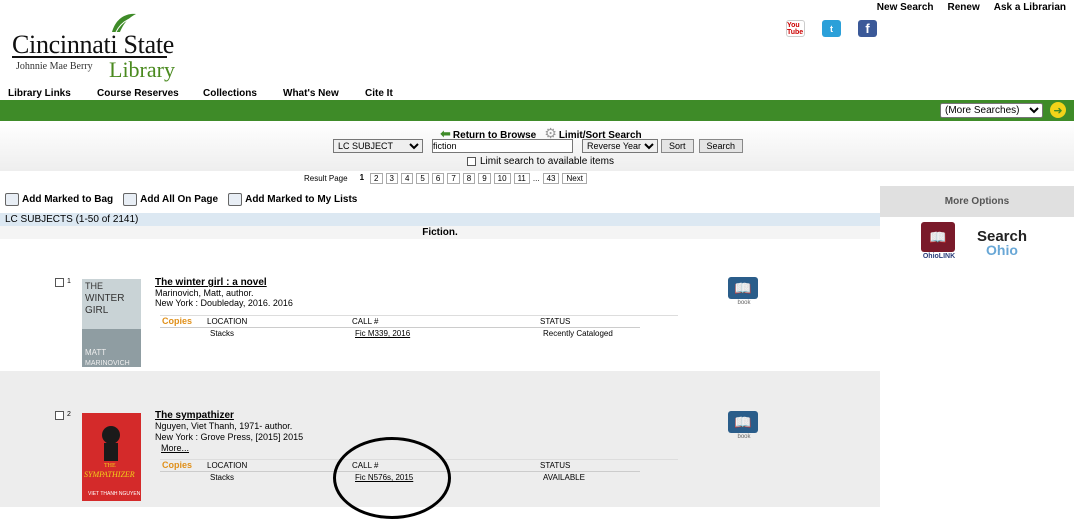  Describe the element at coordinates (224, 303) in the screenshot. I see `record-publication: New York : Doubleday, 2016. 2016` at that location.